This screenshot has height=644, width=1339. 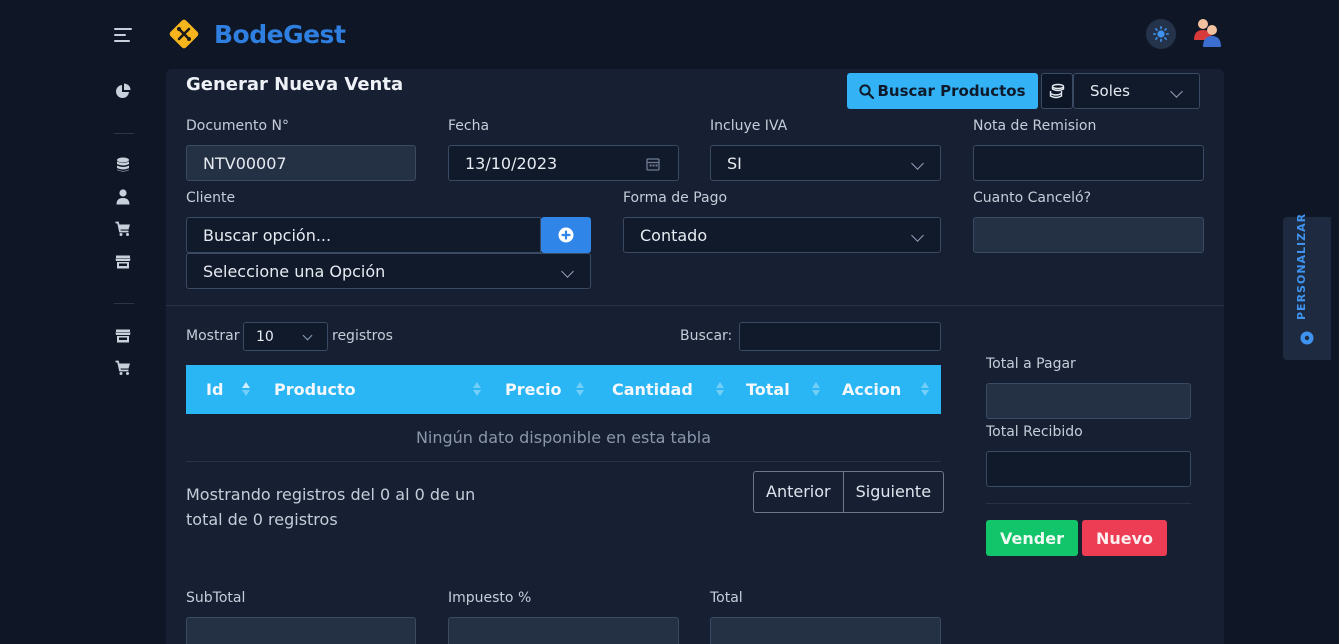 What do you see at coordinates (652, 389) in the screenshot?
I see `column-header-cantidad: Cantidad` at bounding box center [652, 389].